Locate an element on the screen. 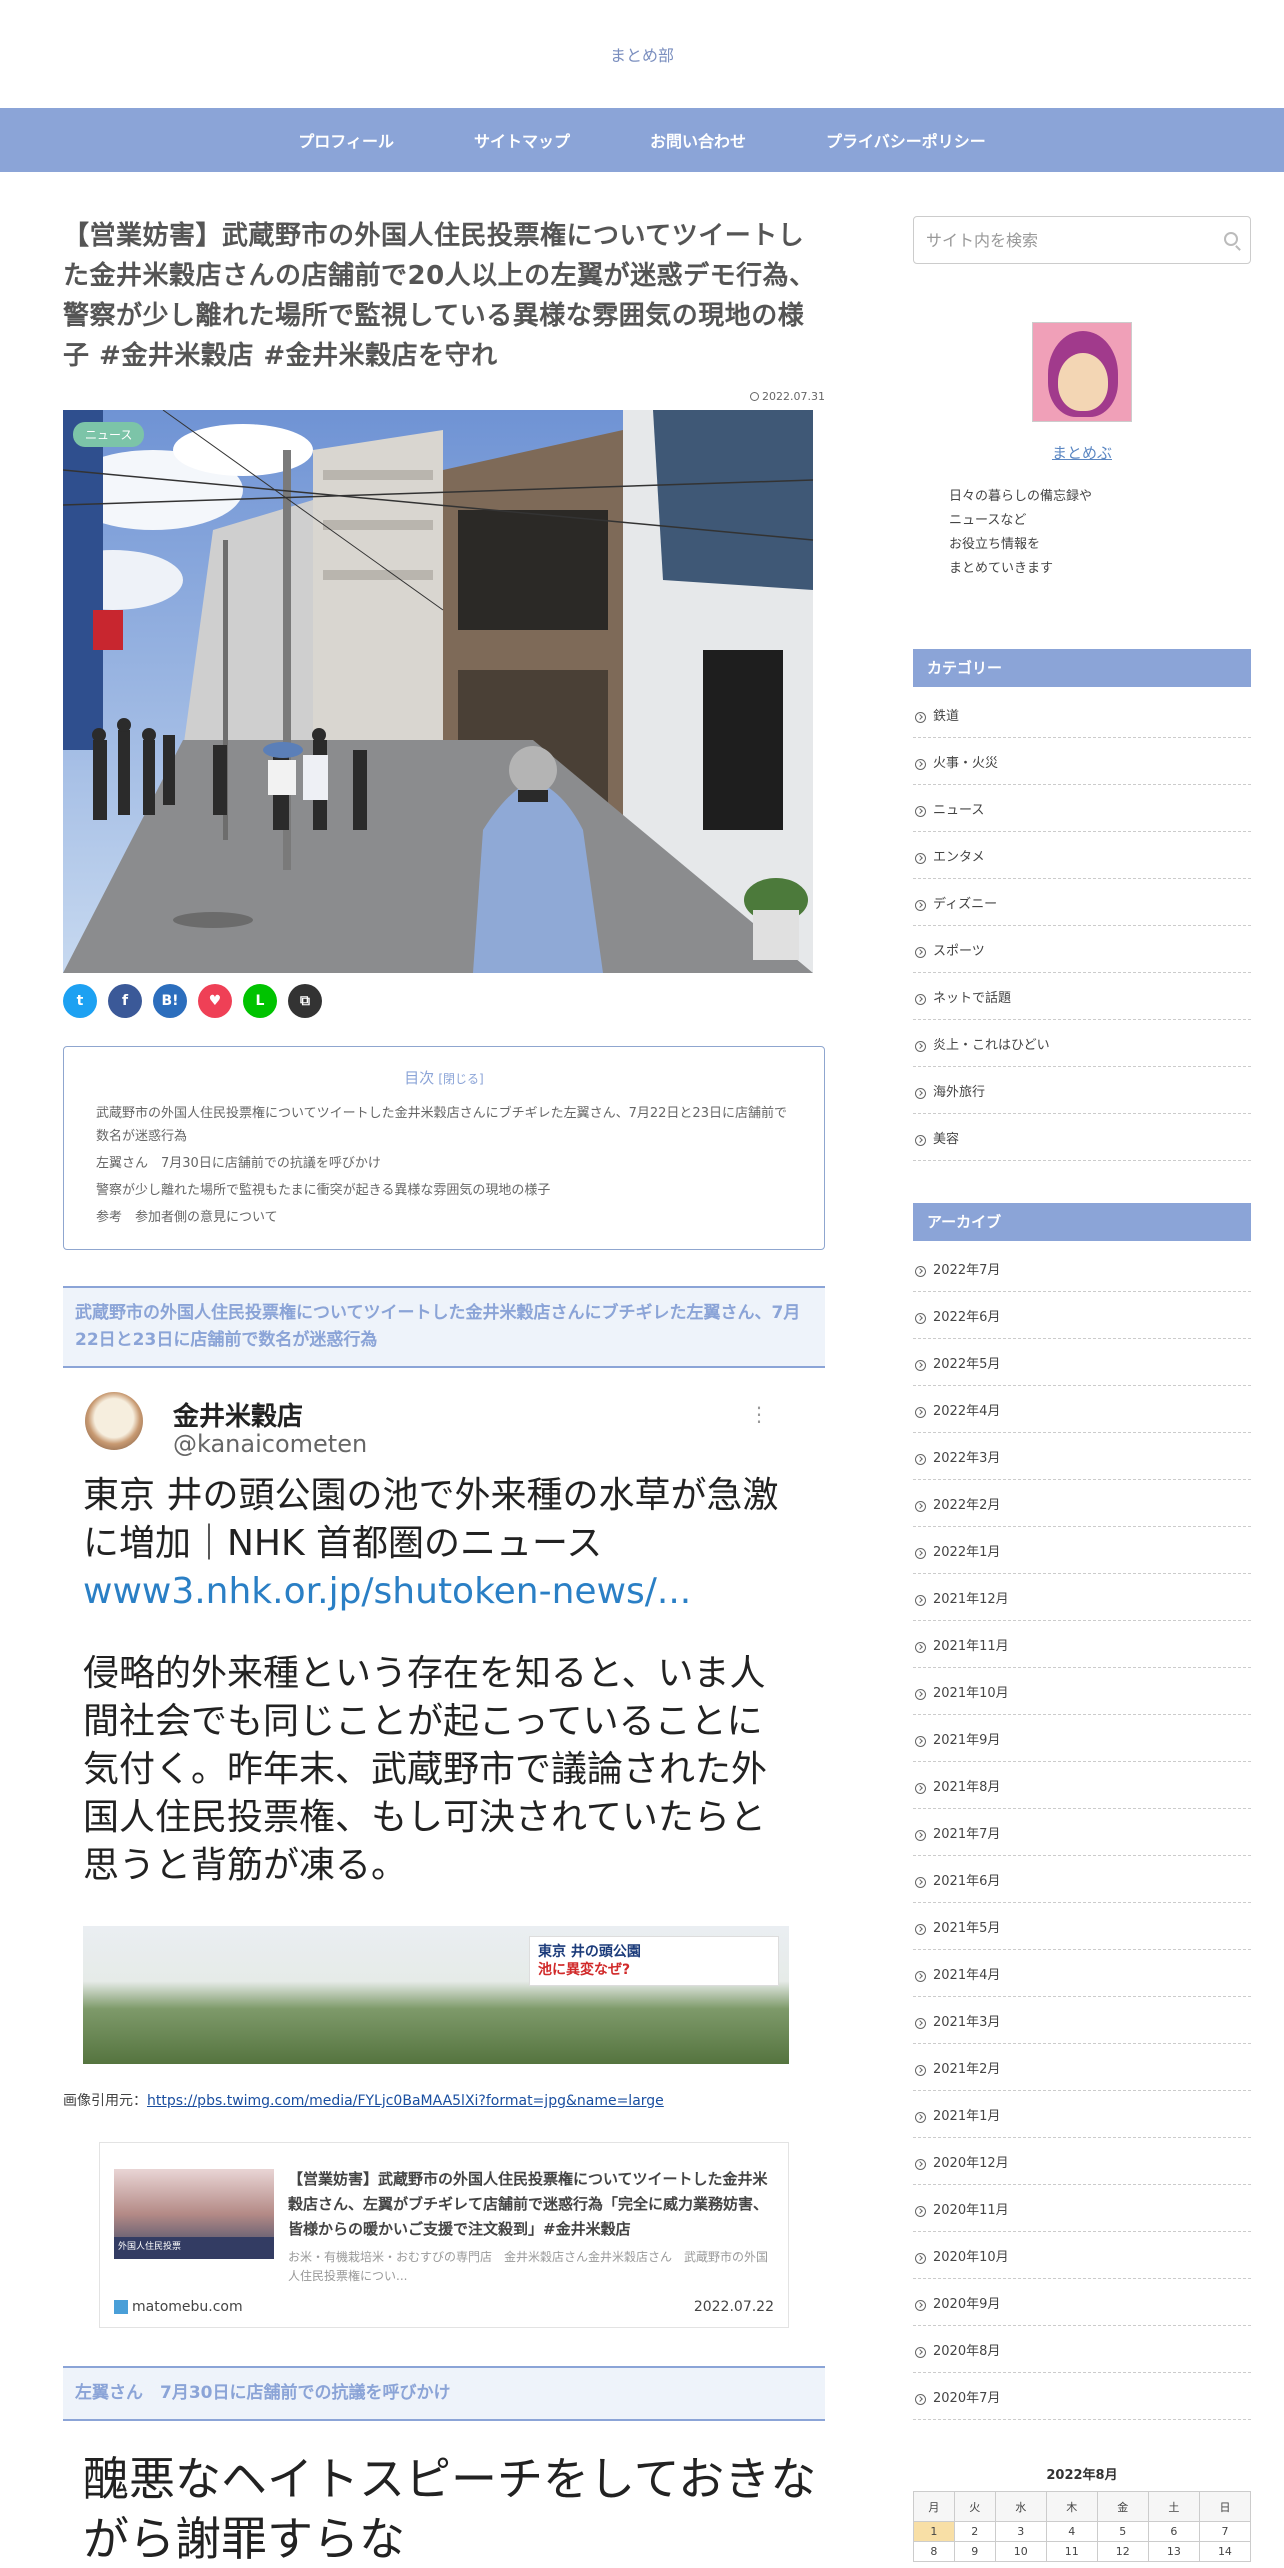 The width and height of the screenshot is (1284, 2568). archive-item: 2021年11月 is located at coordinates (1082, 1644).